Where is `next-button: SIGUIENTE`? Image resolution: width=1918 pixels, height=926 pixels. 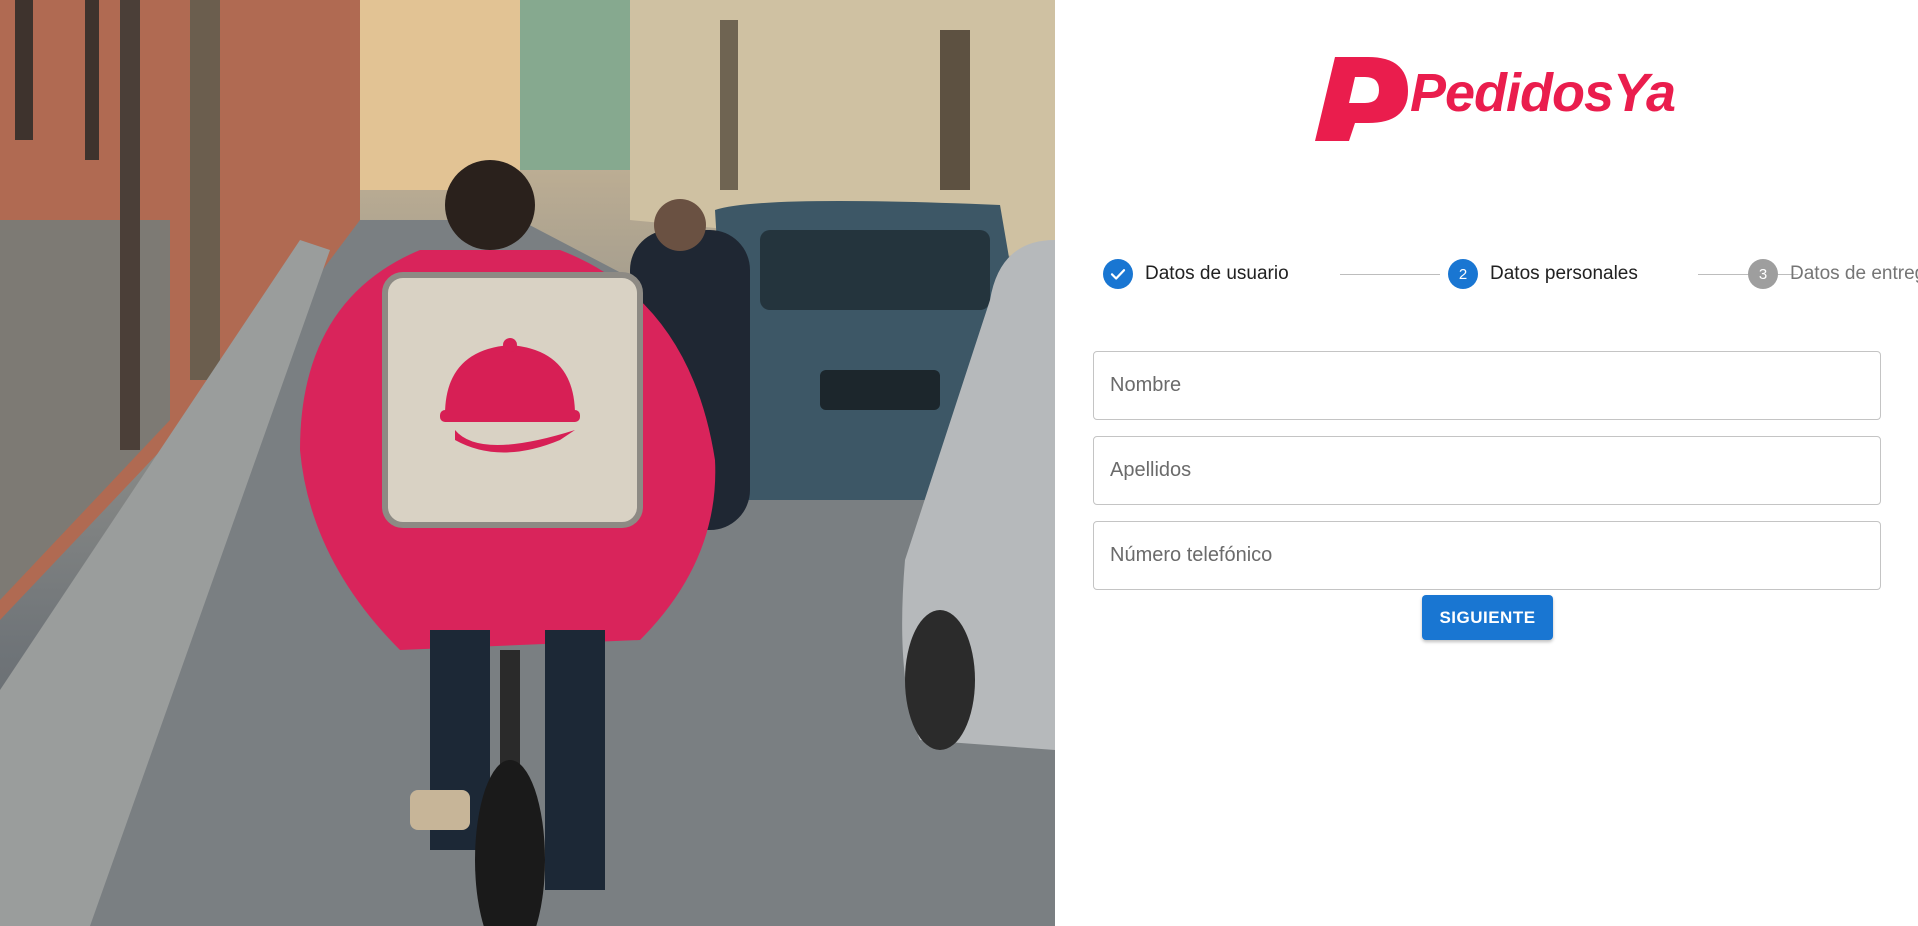 next-button: SIGUIENTE is located at coordinates (1487, 617).